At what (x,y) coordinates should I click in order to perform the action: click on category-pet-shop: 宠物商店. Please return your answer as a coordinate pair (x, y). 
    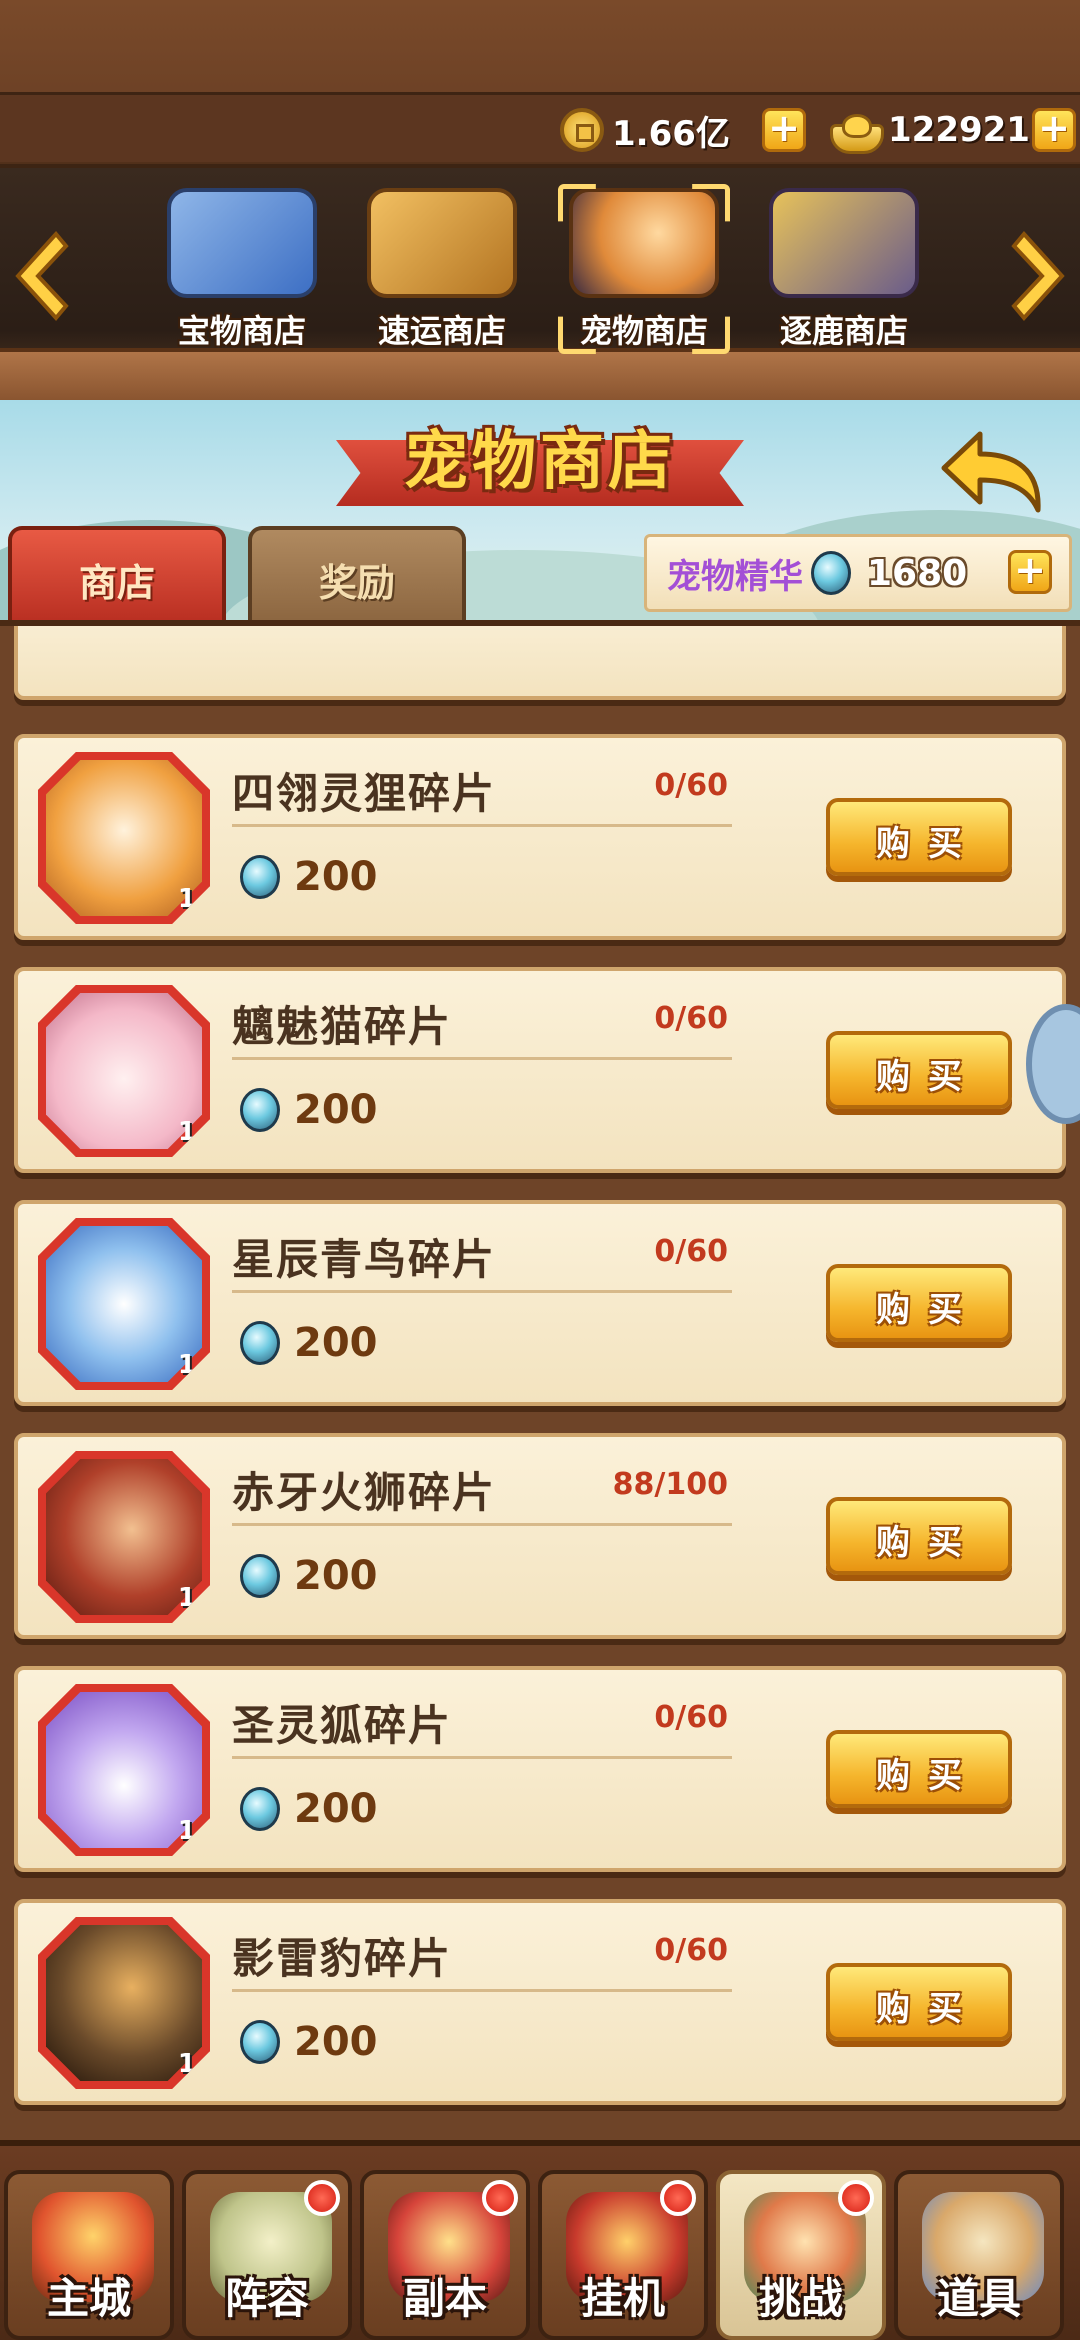
    Looking at the image, I should click on (644, 273).